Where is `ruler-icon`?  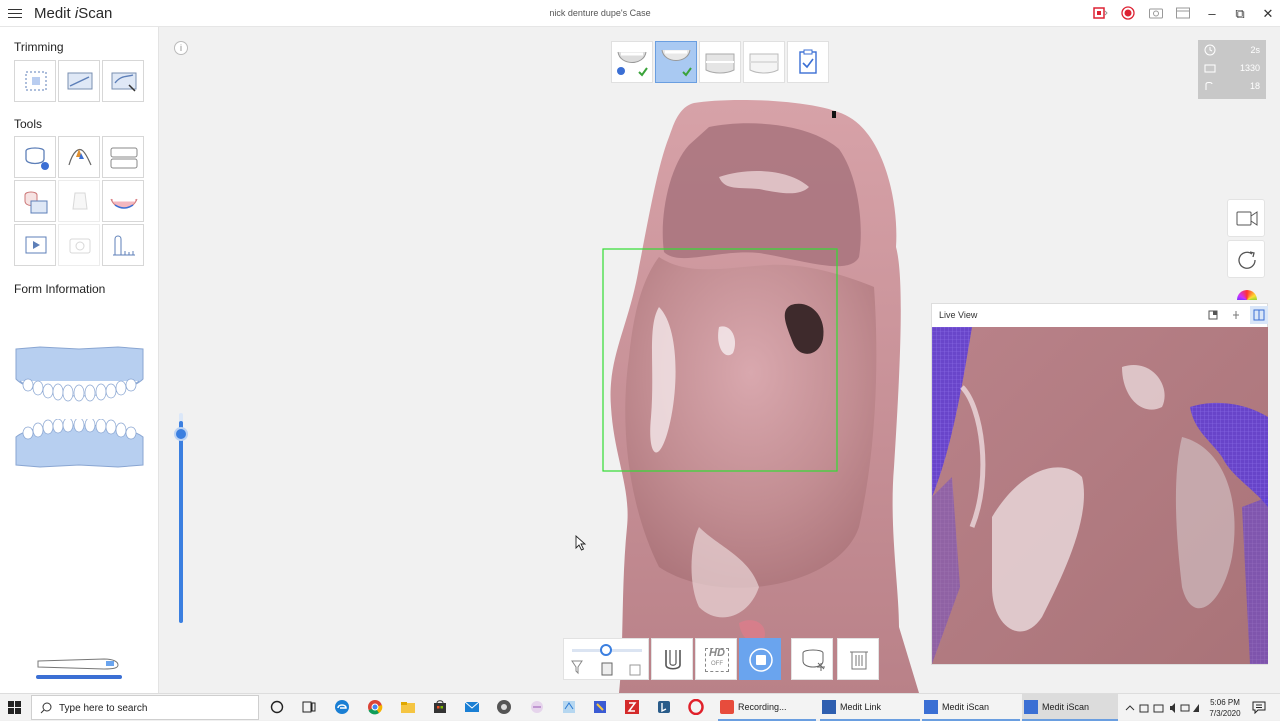
ruler-icon is located at coordinates (124, 245).